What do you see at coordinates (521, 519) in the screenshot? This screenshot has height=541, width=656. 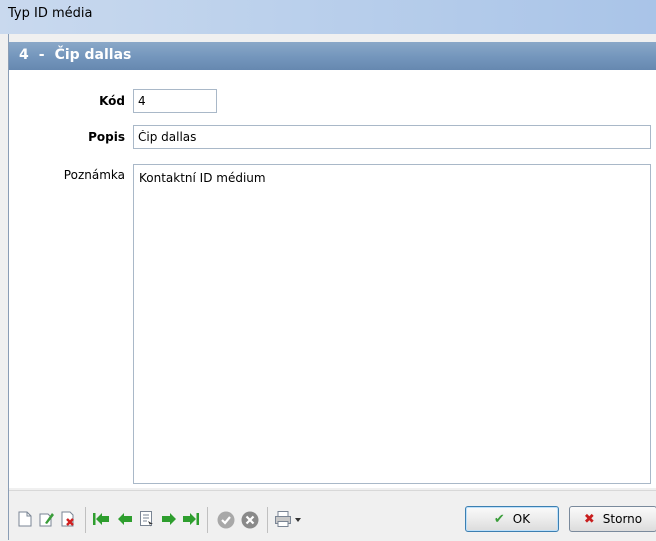 I see `ok-button-label: OK` at bounding box center [521, 519].